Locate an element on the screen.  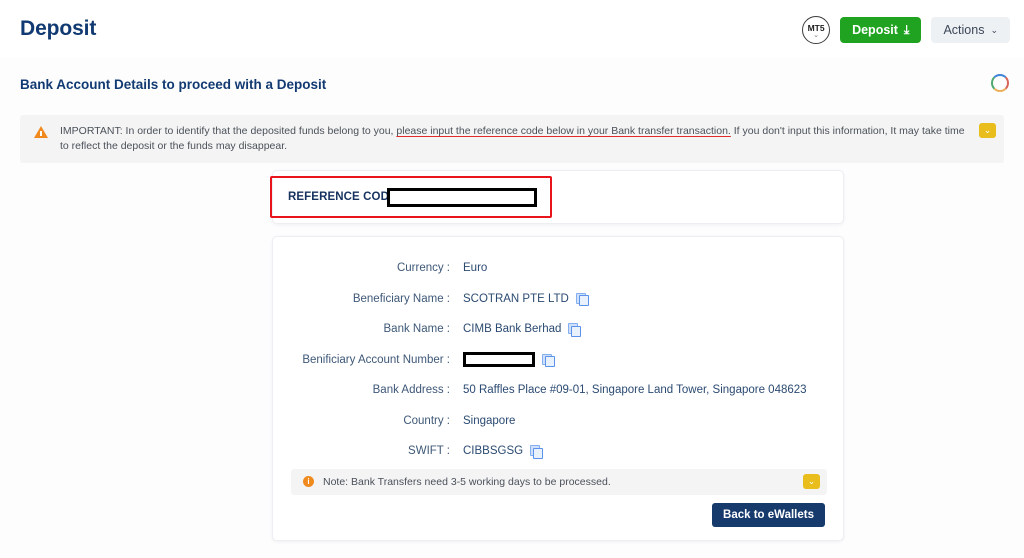
deposit-button: Deposit ⤓ is located at coordinates (881, 30).